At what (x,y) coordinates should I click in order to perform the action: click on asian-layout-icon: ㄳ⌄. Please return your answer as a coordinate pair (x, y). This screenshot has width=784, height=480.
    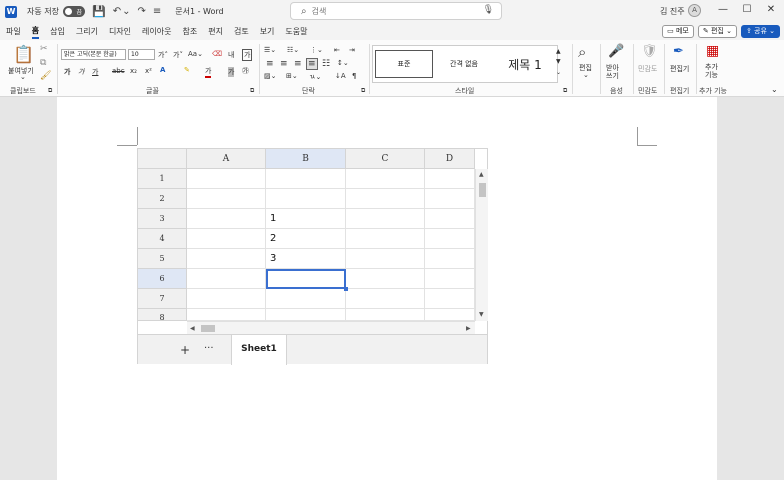
    Looking at the image, I should click on (315, 77).